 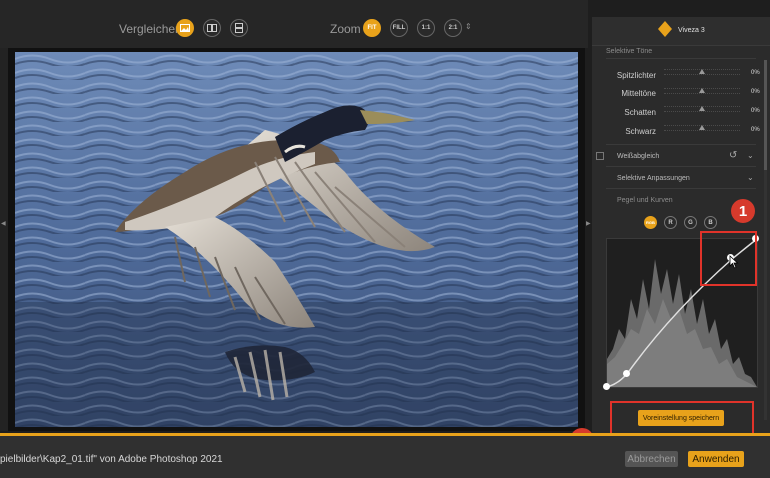 I want to click on tone-label-highlights: Spitzlichter, so click(x=636, y=75).